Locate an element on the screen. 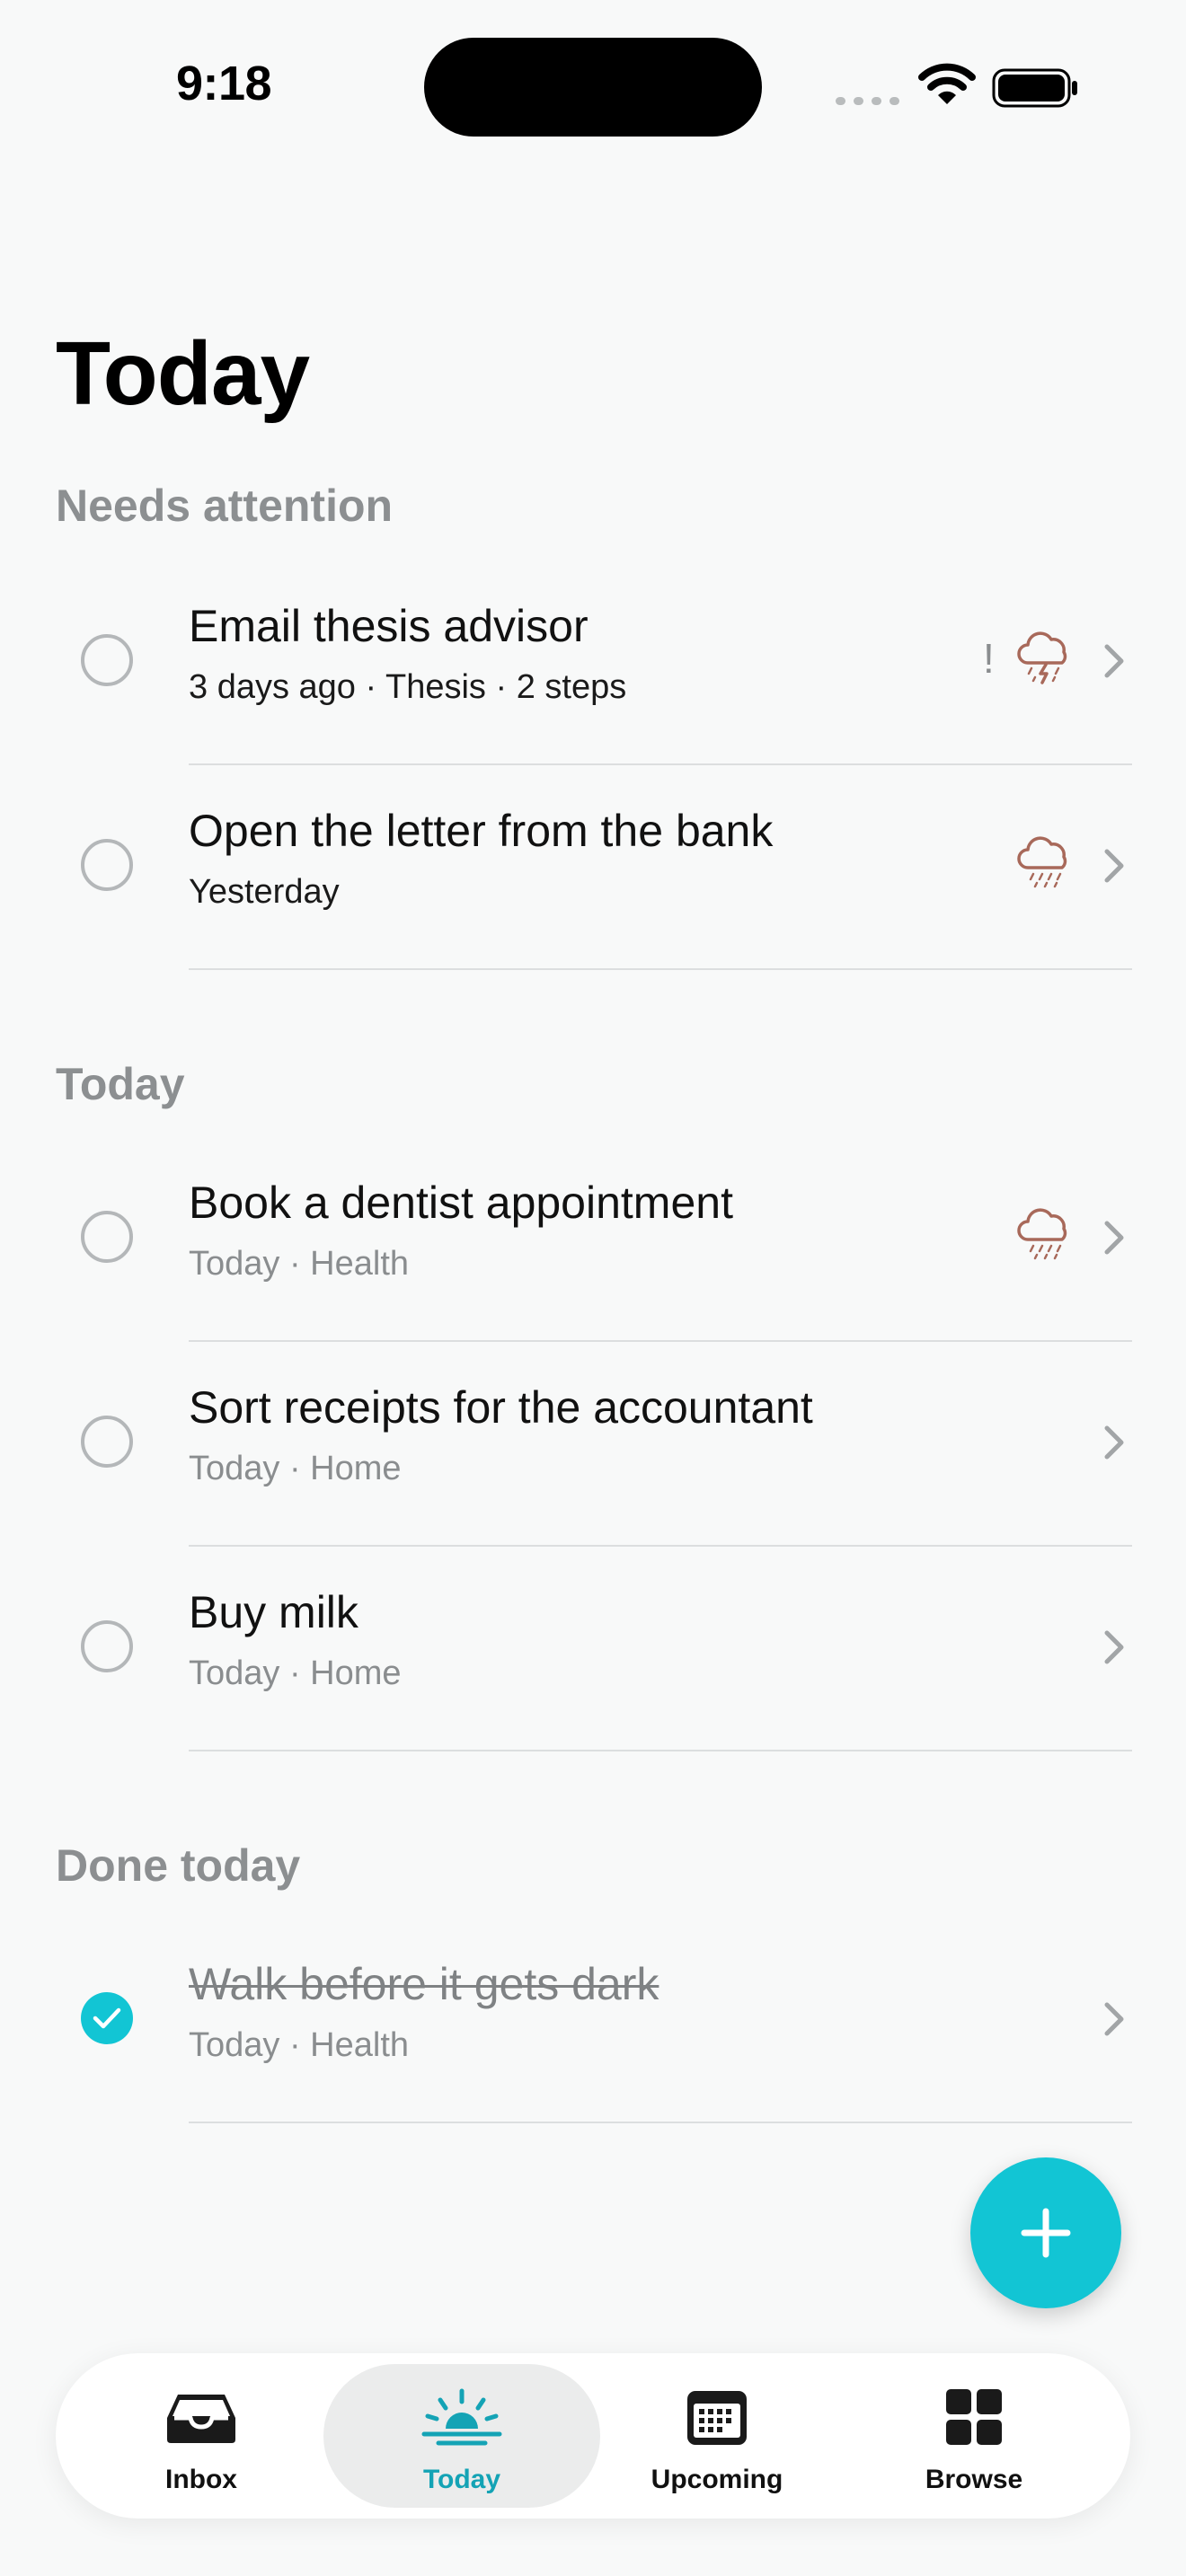 The width and height of the screenshot is (1186, 2576). tab-browse: Browse is located at coordinates (974, 2436).